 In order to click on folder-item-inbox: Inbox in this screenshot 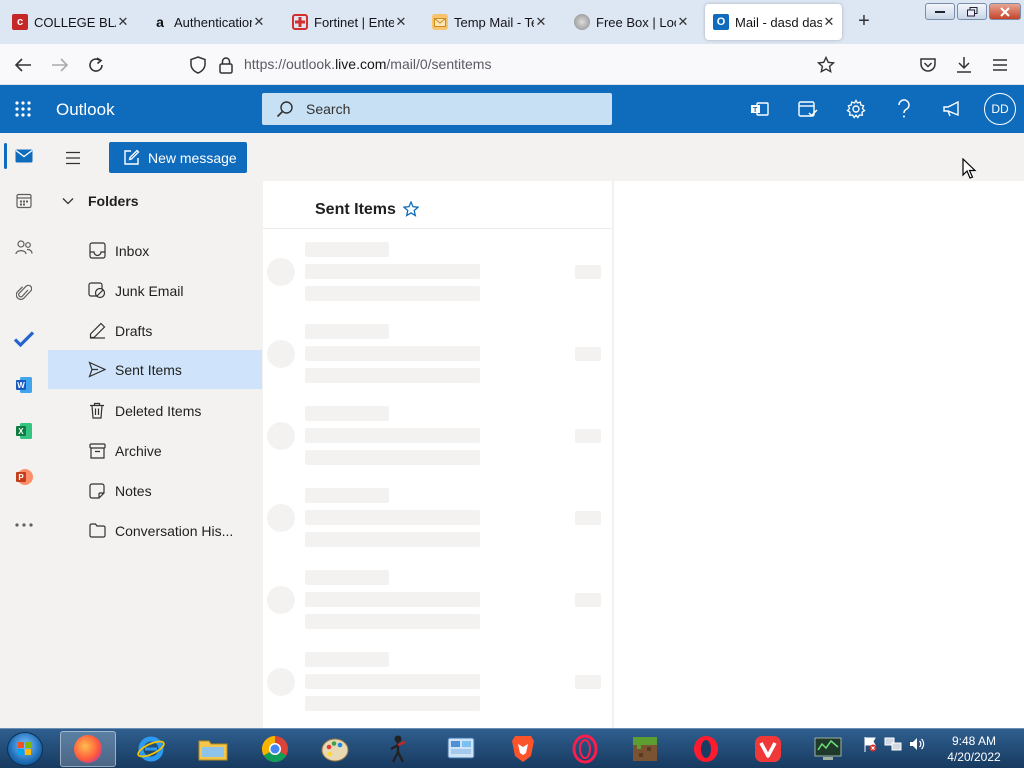, I will do `click(155, 250)`.